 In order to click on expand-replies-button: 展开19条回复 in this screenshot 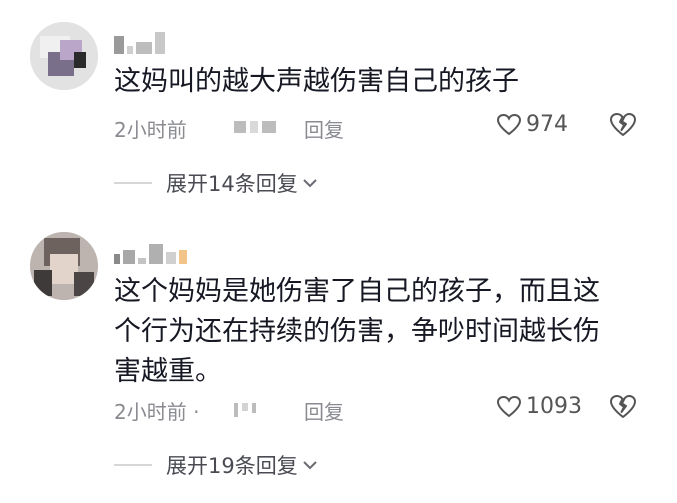, I will do `click(242, 465)`.